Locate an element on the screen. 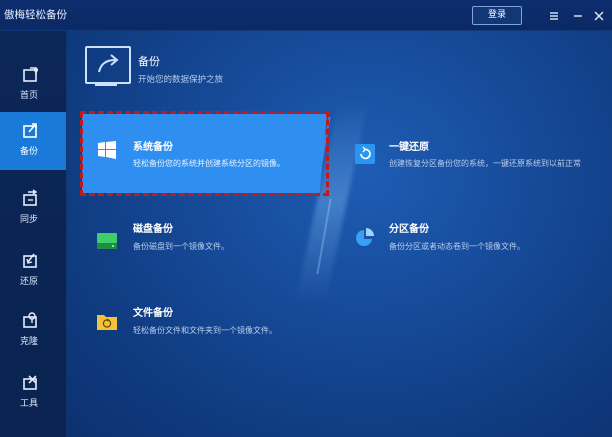 This screenshot has width=612, height=437. app-title: 傲梅轻松备份 is located at coordinates (35, 15).